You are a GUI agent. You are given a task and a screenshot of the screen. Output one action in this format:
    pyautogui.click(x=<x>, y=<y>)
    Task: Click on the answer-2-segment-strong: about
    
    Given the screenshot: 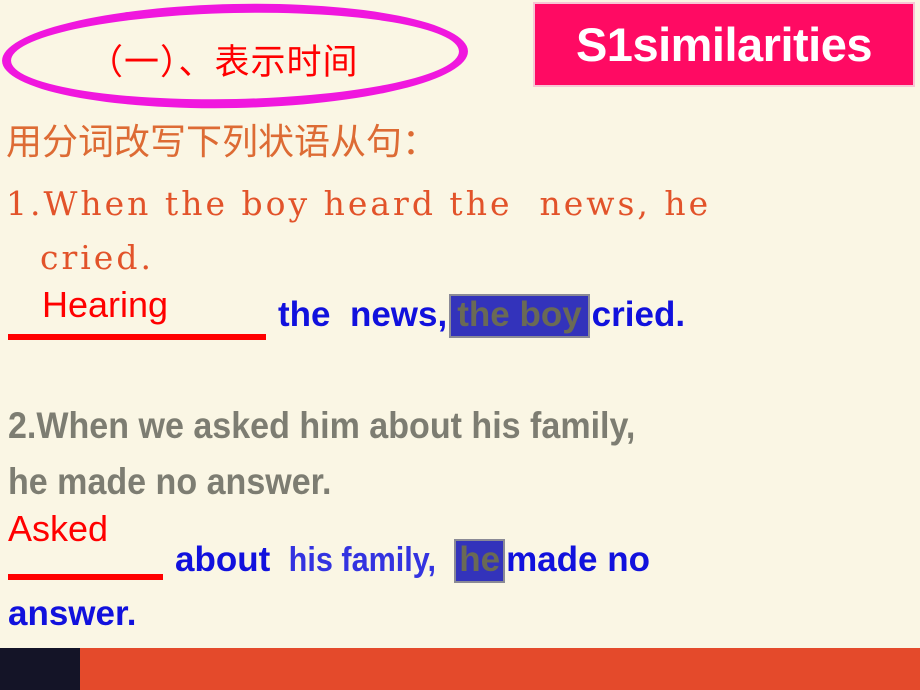 What is the action you would take?
    pyautogui.click(x=227, y=559)
    